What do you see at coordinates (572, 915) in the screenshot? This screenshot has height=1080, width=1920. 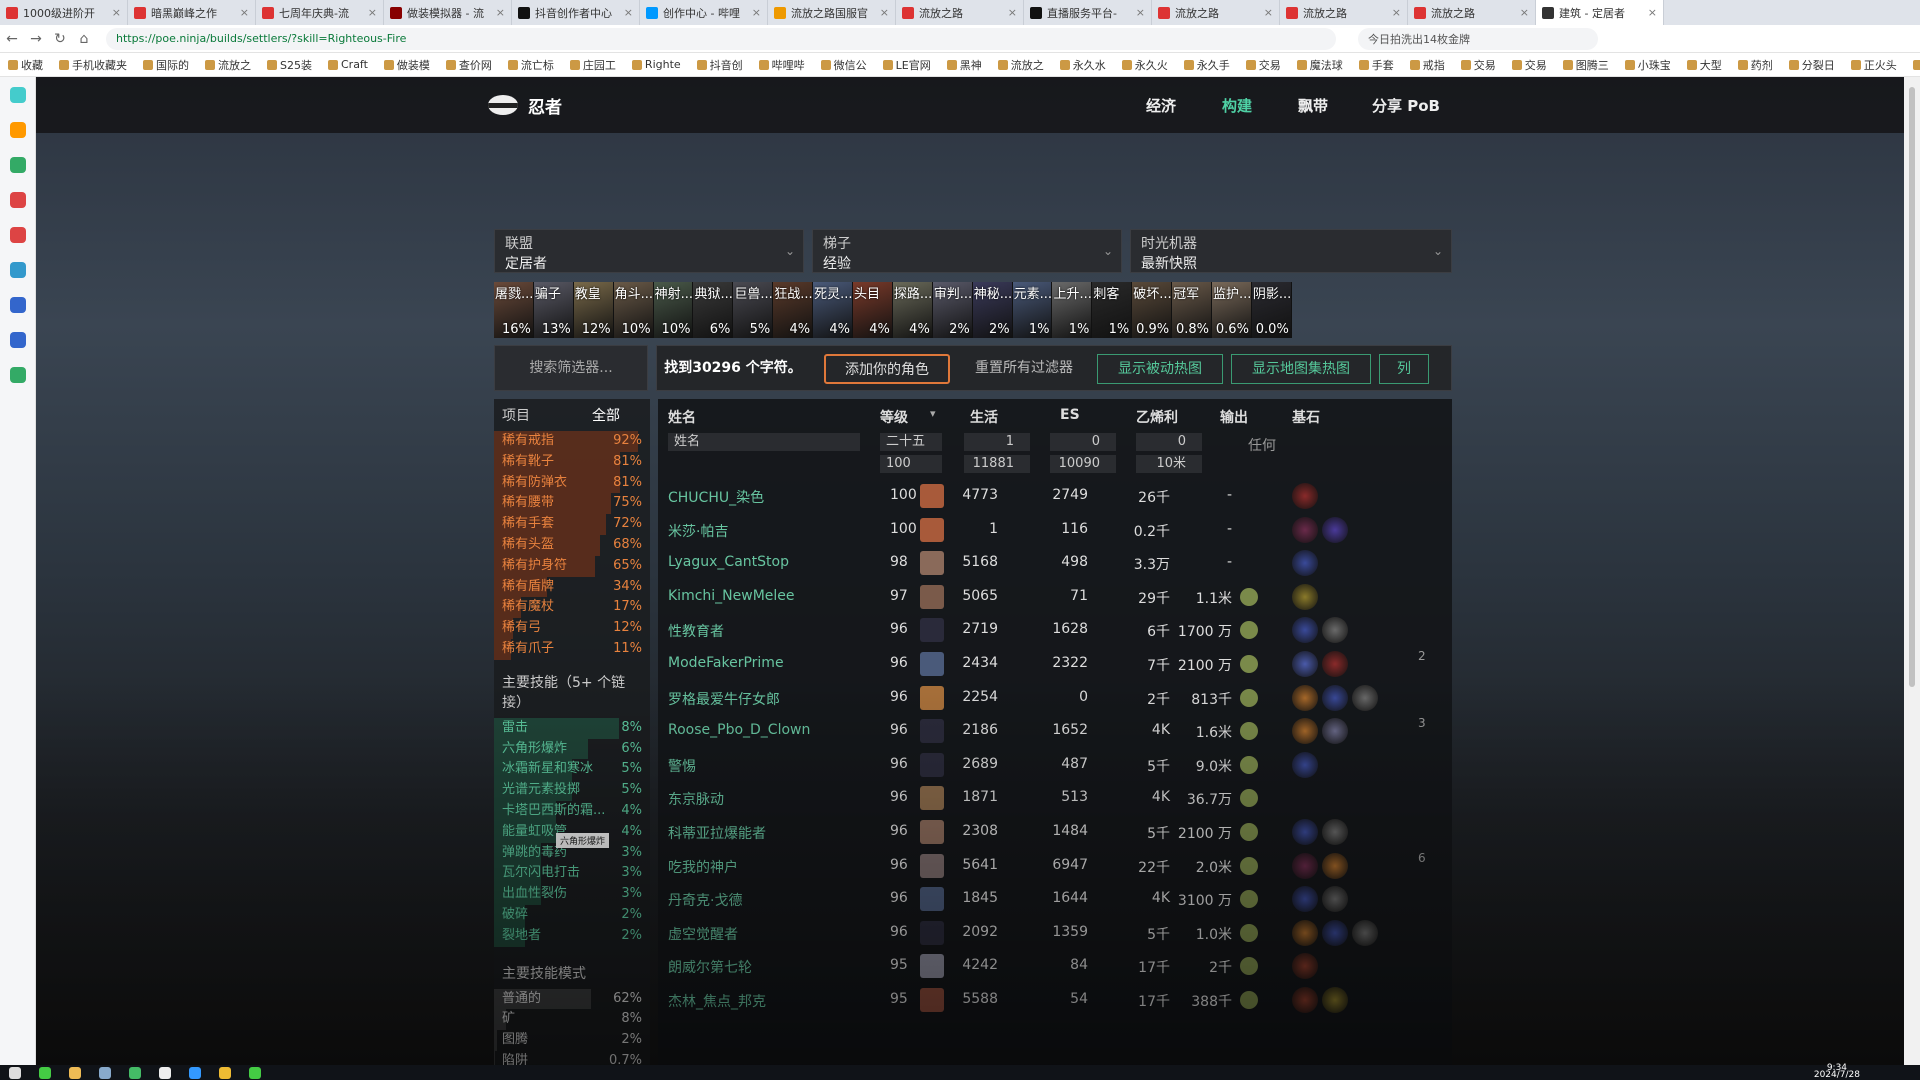 I see `skill-filter-row: 破碎 2%` at bounding box center [572, 915].